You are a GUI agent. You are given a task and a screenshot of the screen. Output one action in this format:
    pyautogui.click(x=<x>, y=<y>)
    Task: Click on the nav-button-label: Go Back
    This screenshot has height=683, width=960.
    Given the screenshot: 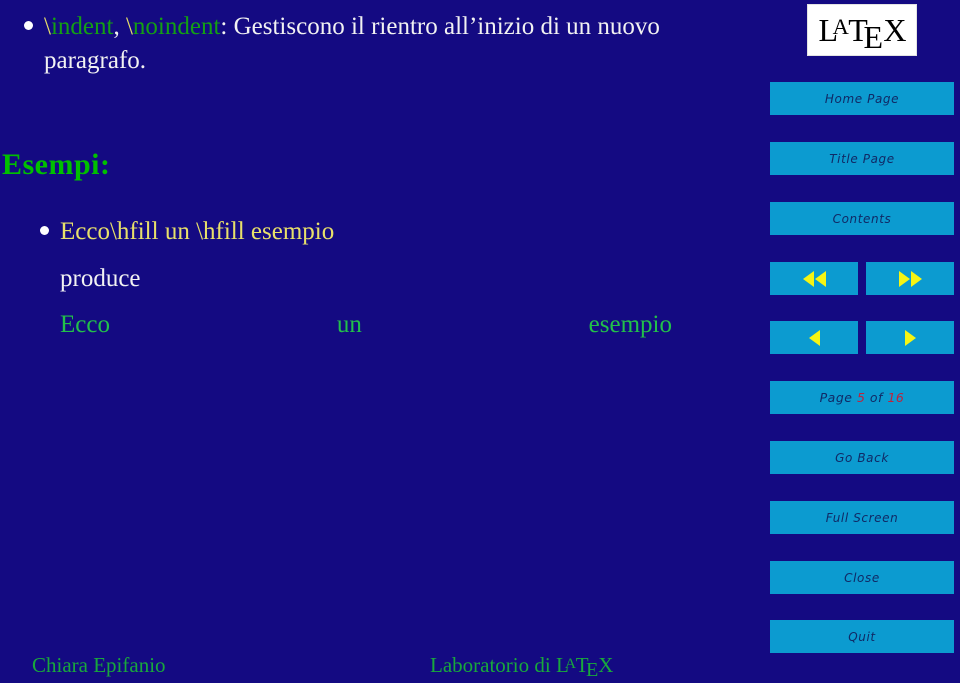 What is the action you would take?
    pyautogui.click(x=862, y=457)
    